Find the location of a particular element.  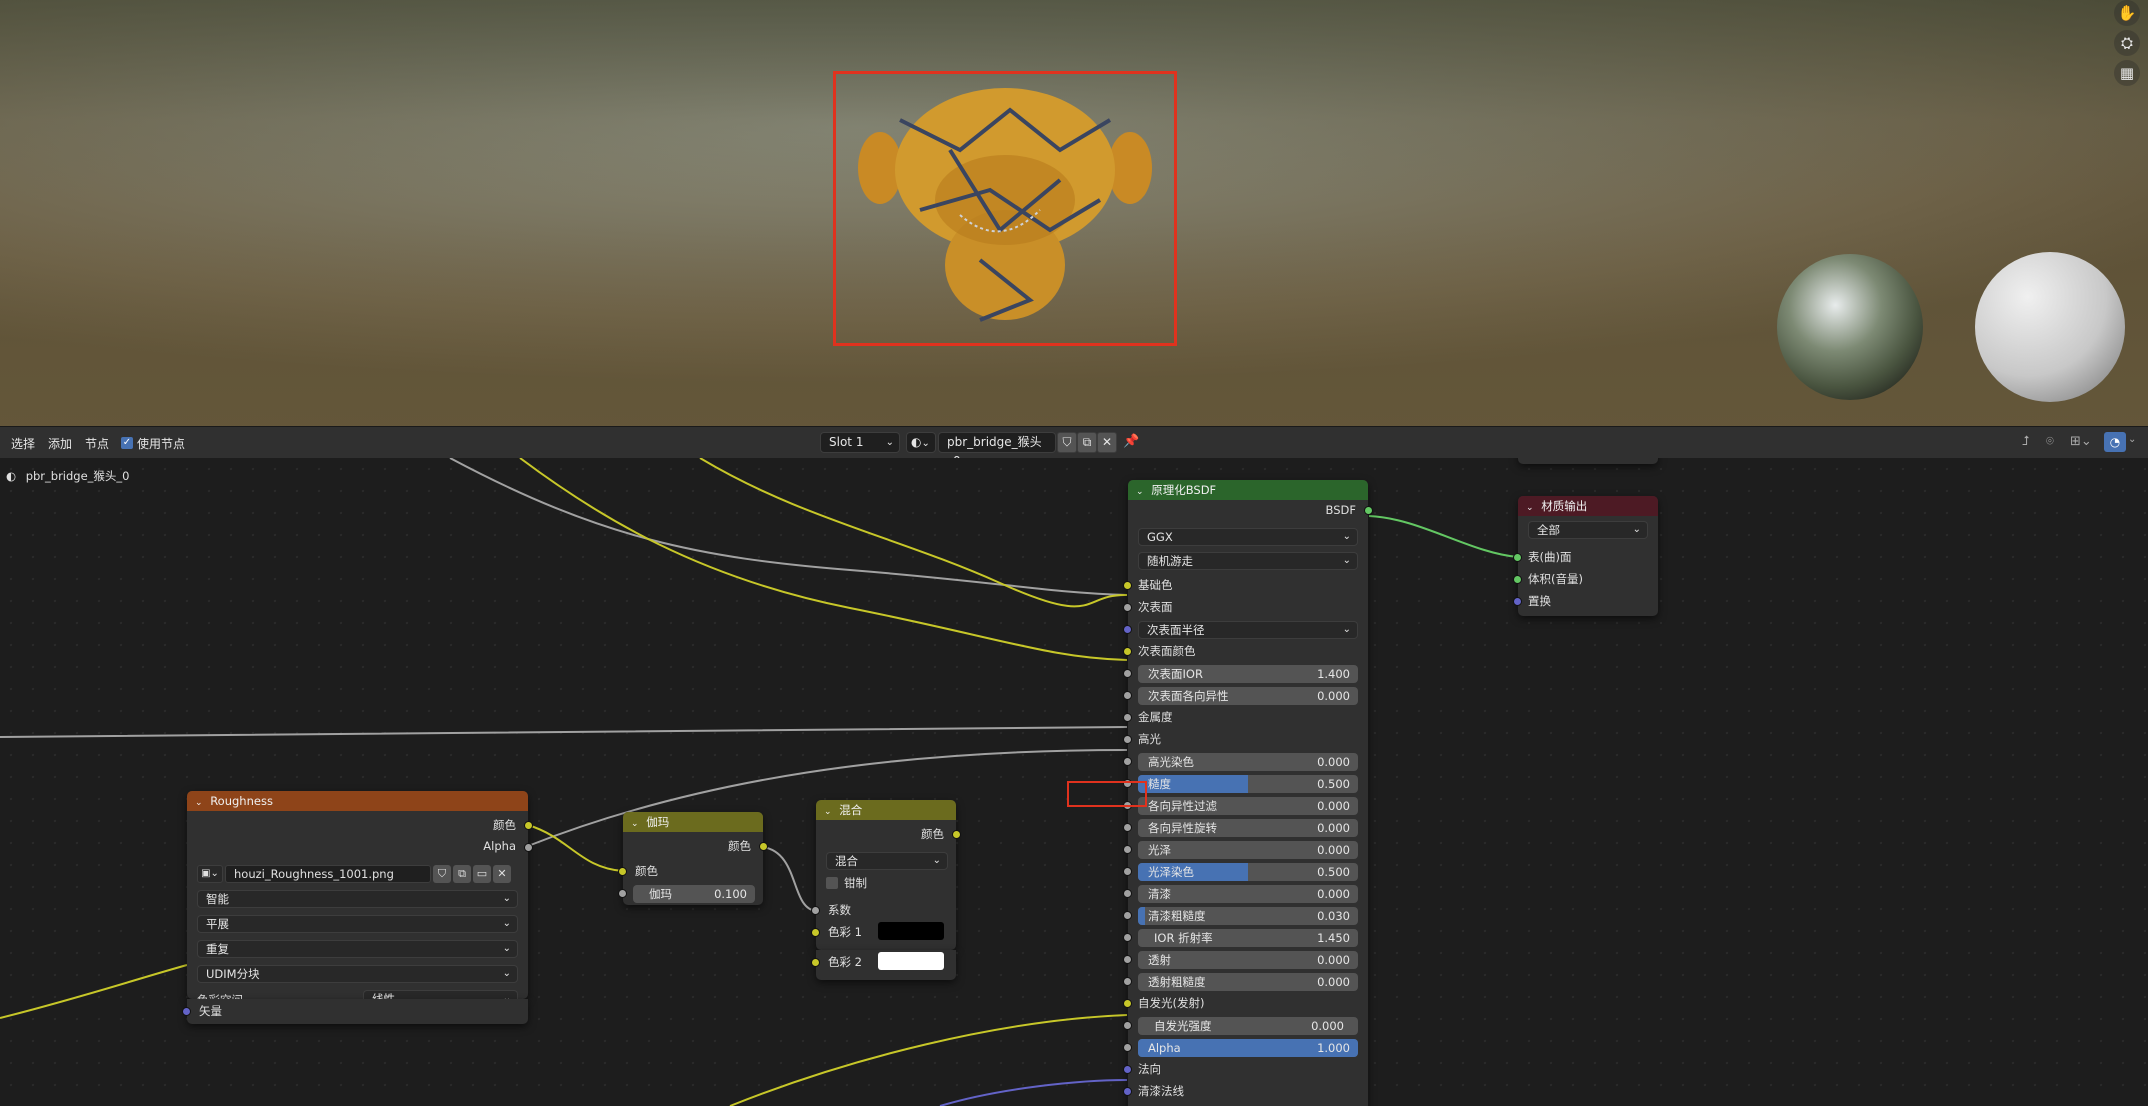

projection-dropdown: 平展 ⌄ is located at coordinates (357, 924).